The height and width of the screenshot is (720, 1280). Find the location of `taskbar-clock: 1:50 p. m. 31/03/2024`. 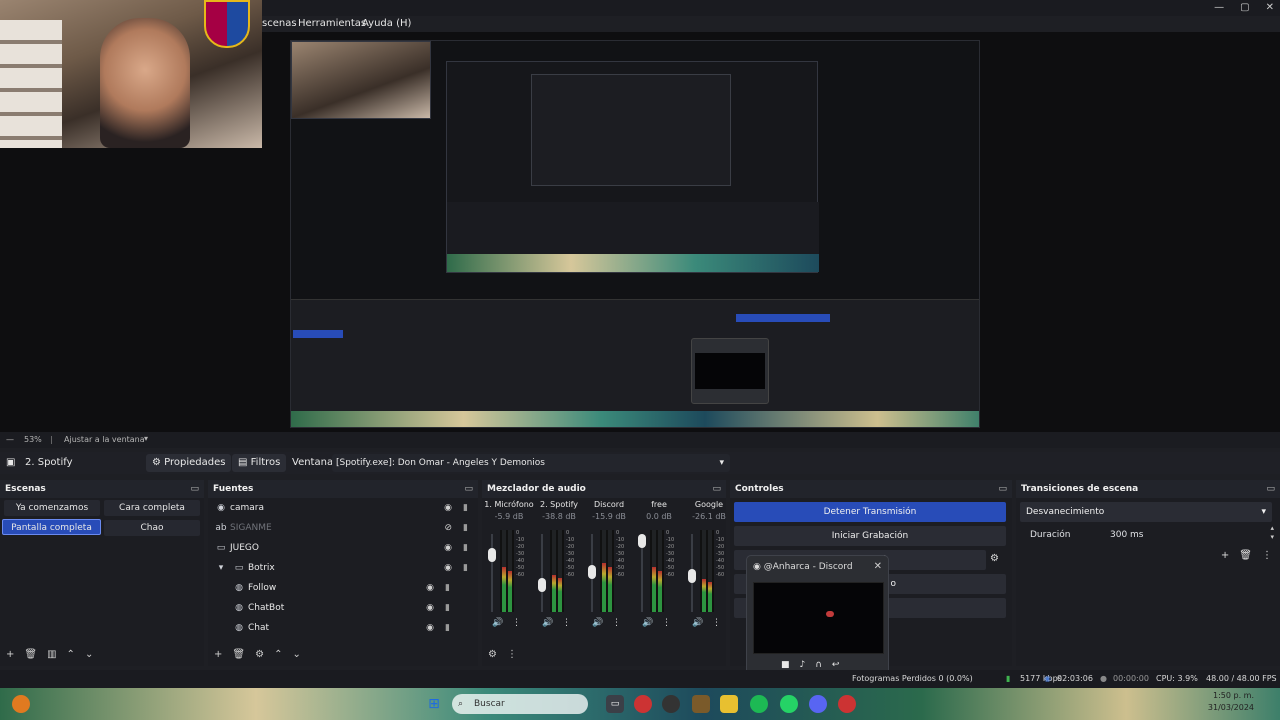

taskbar-clock: 1:50 p. m. 31/03/2024 is located at coordinates (1231, 702).